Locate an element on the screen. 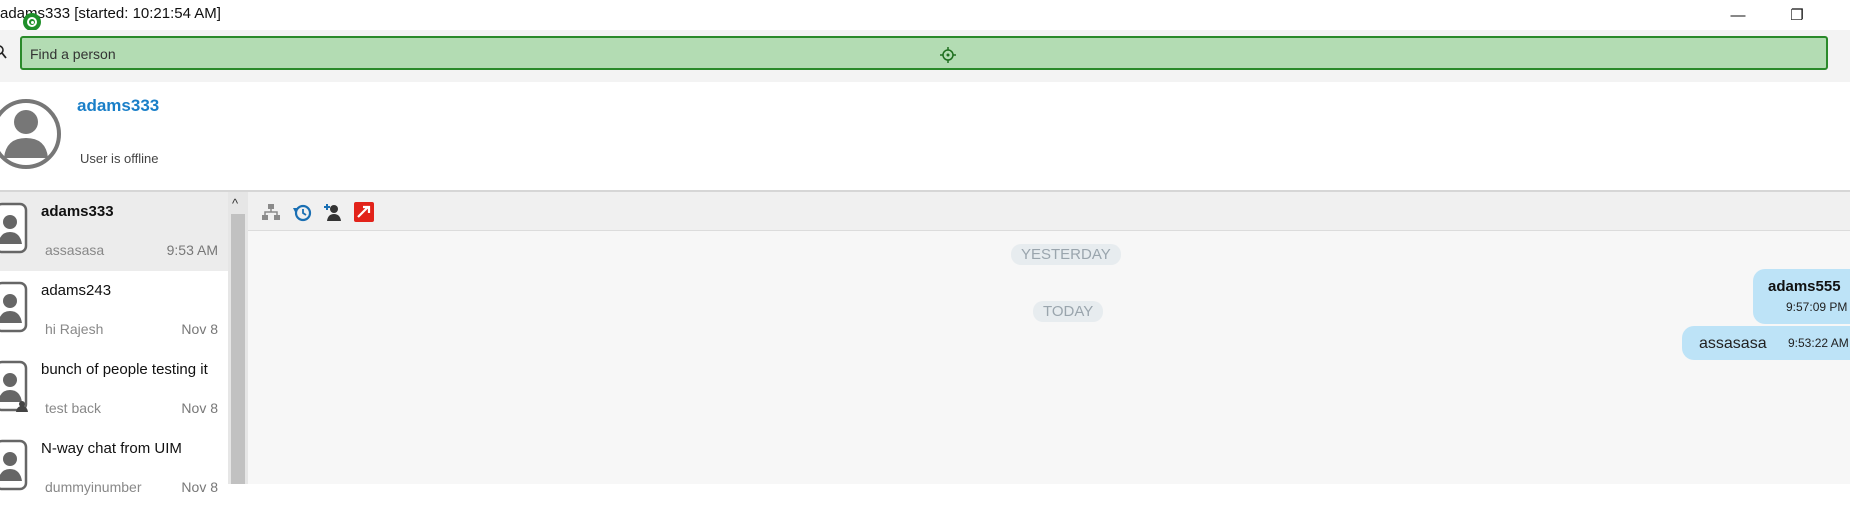 The height and width of the screenshot is (508, 1850). crosshair-icon is located at coordinates (948, 55).